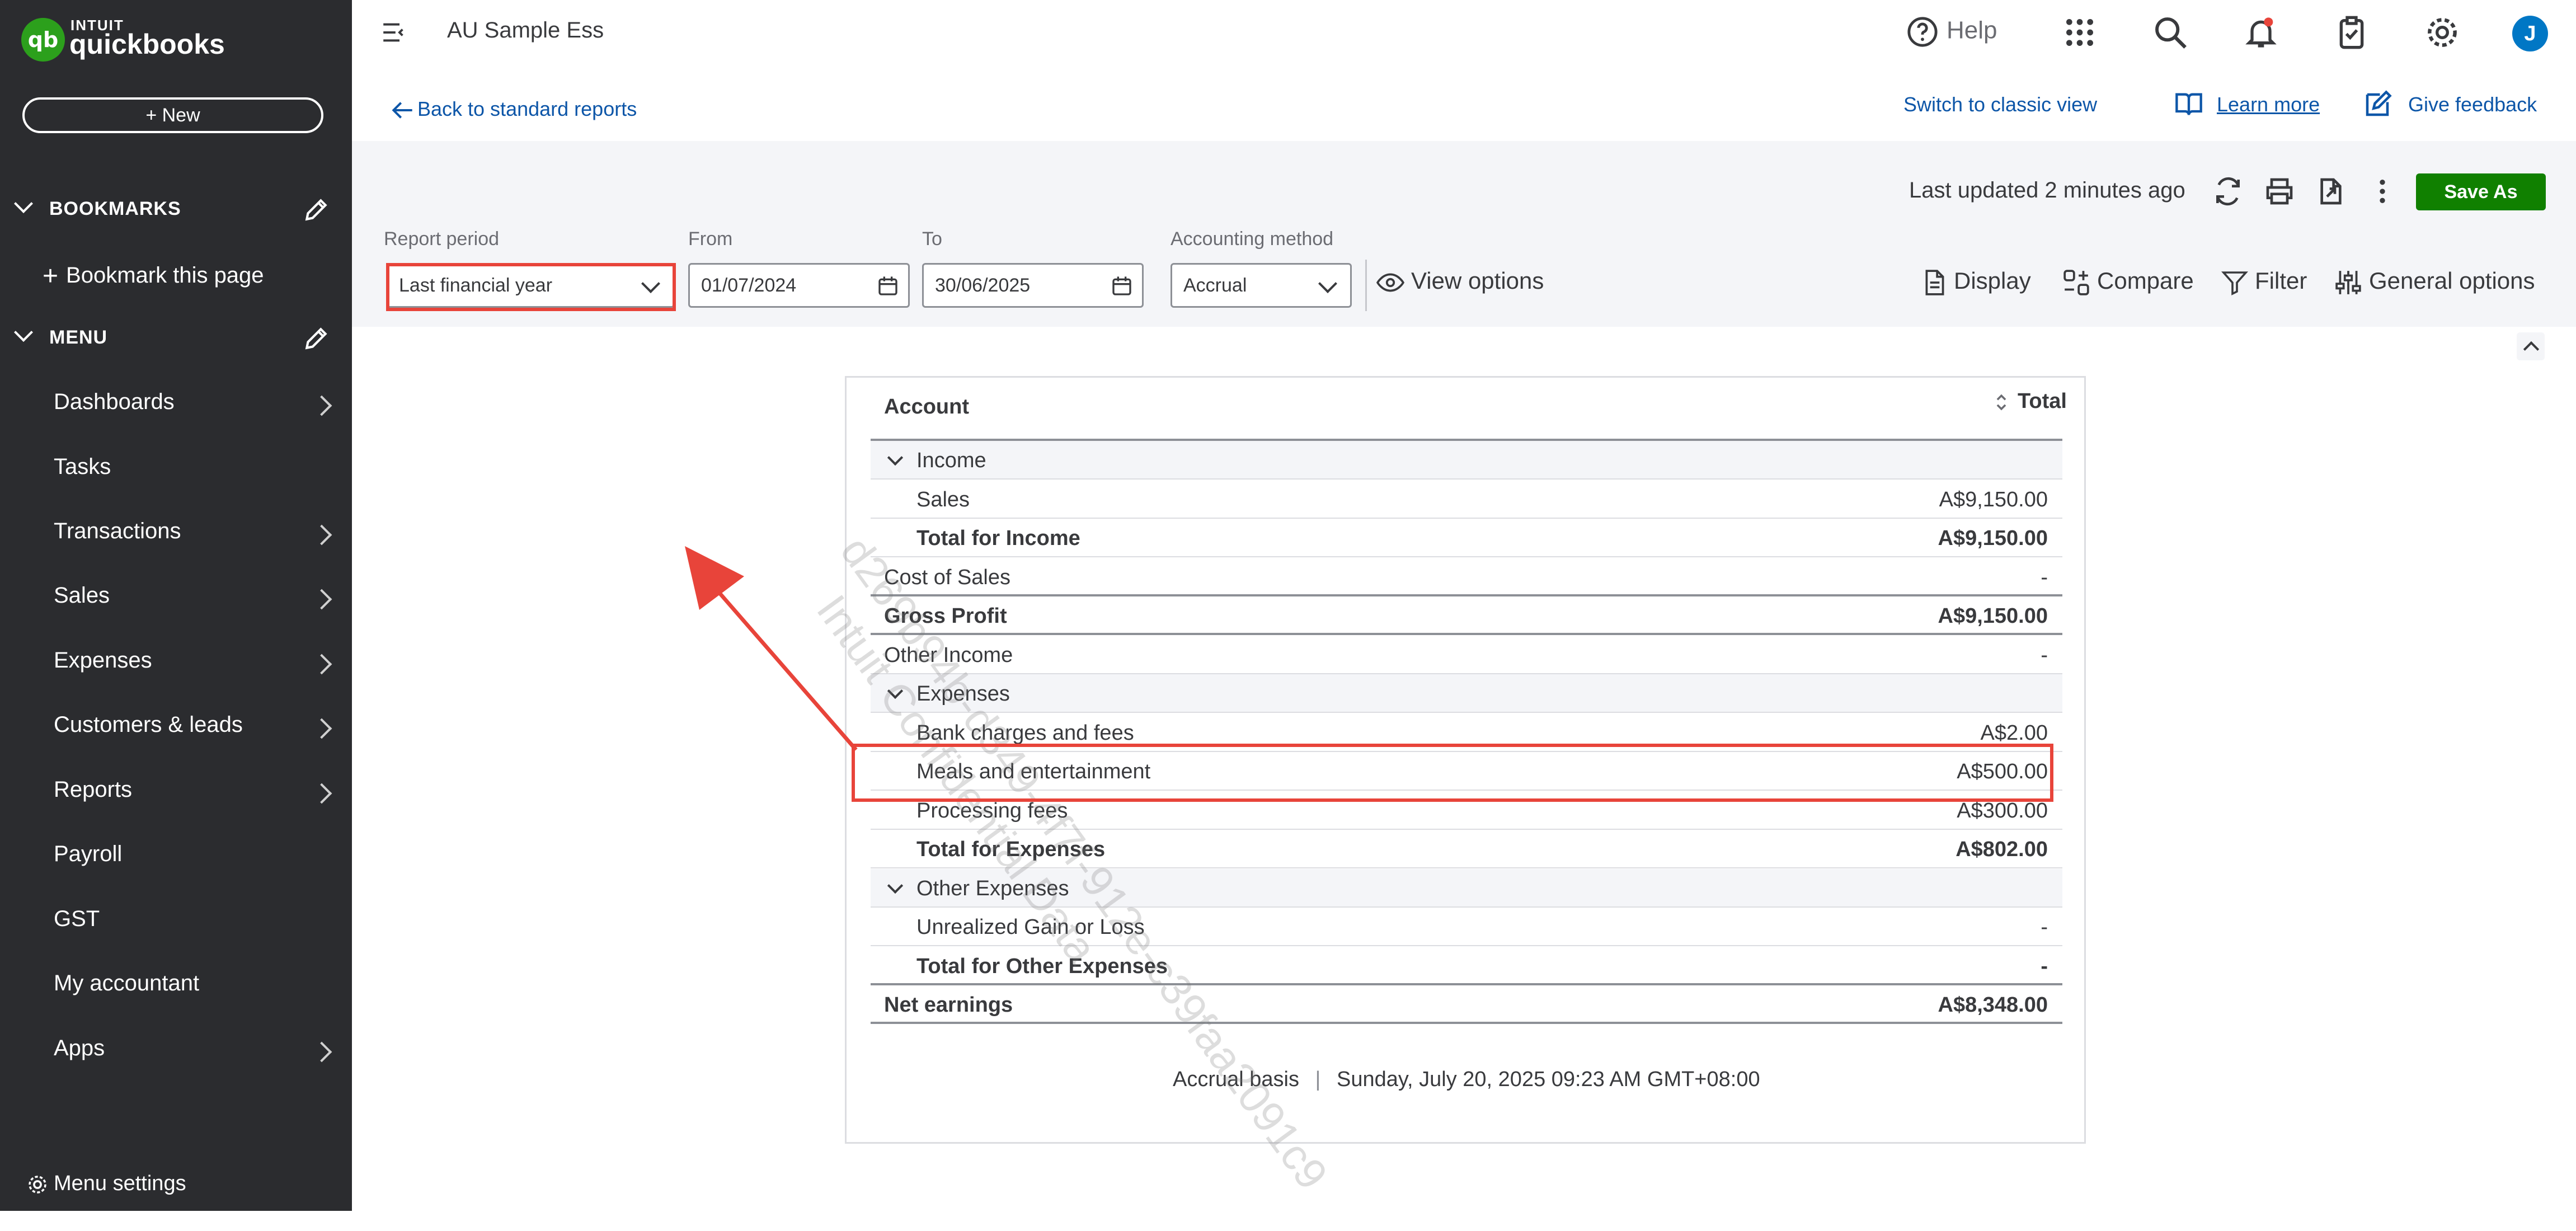 Image resolution: width=2576 pixels, height=1231 pixels. What do you see at coordinates (2481, 191) in the screenshot?
I see `save-as-button: Save As` at bounding box center [2481, 191].